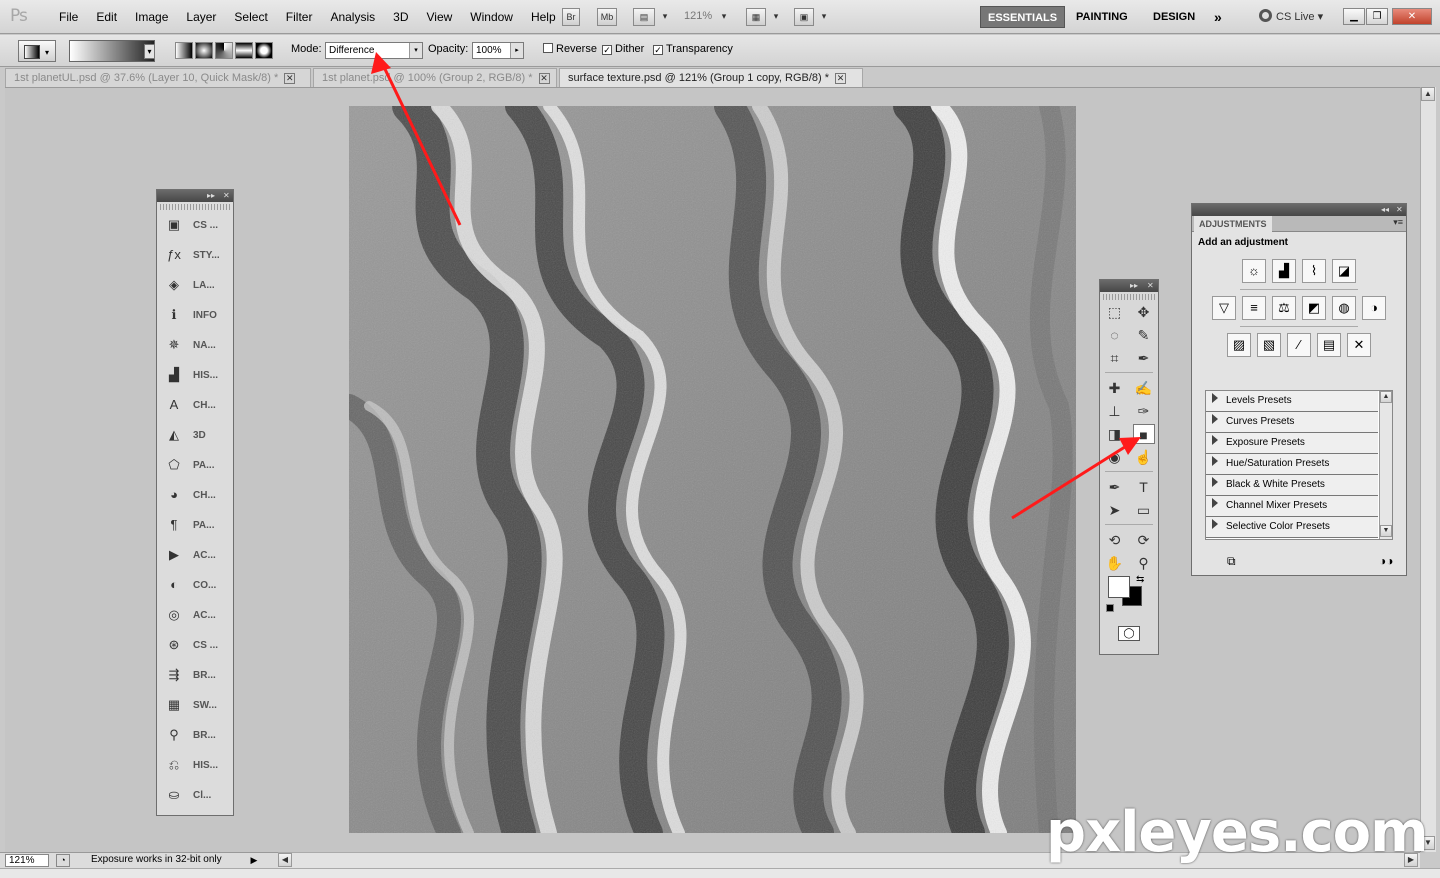  What do you see at coordinates (1115, 358) in the screenshot?
I see `crop-tool-icon: ⌗` at bounding box center [1115, 358].